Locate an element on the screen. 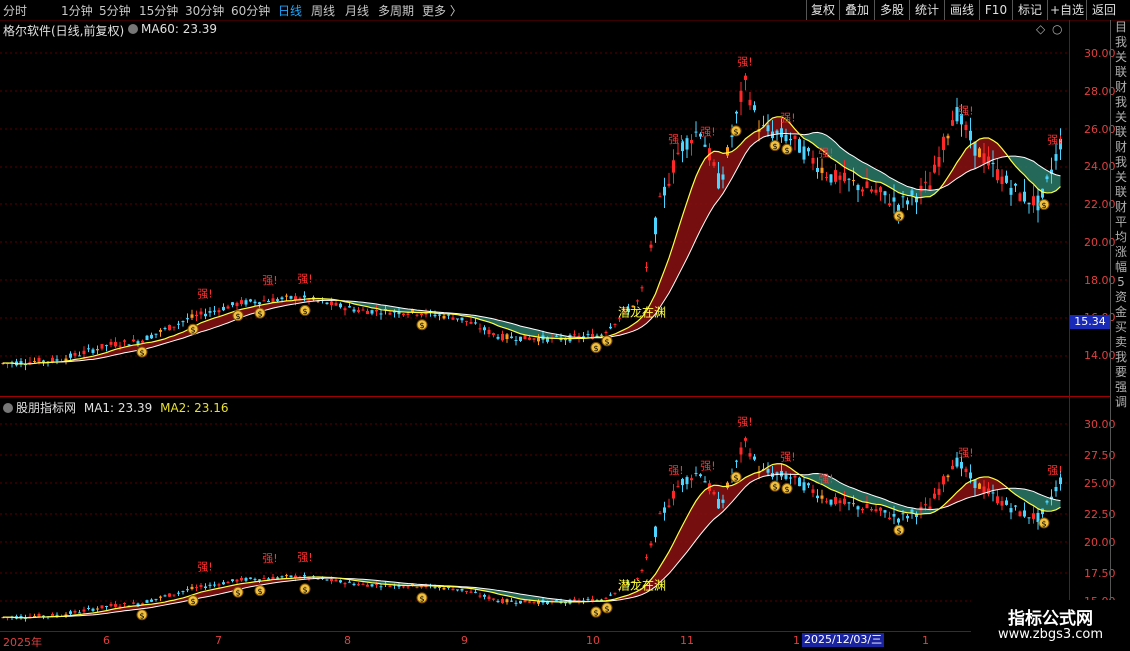 This screenshot has width=1130, height=651. side-strip-char: 财 is located at coordinates (1120, 147).